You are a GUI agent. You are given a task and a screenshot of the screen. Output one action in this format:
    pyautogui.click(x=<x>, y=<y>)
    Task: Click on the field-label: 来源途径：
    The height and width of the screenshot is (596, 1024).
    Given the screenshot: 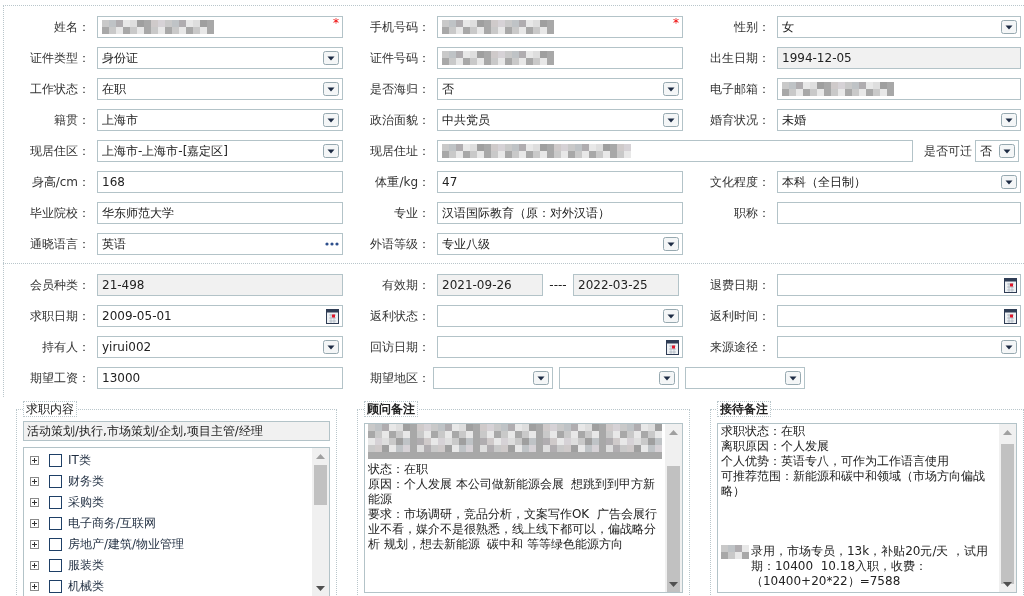 What is the action you would take?
    pyautogui.click(x=740, y=347)
    